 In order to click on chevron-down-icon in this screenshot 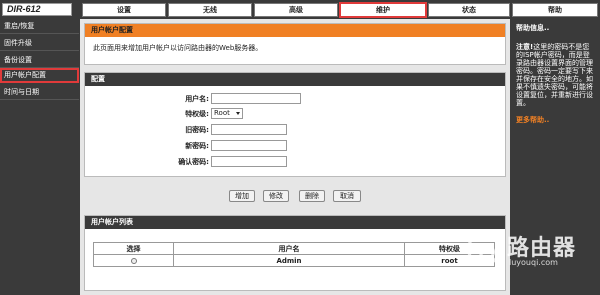, I will do `click(238, 113)`.